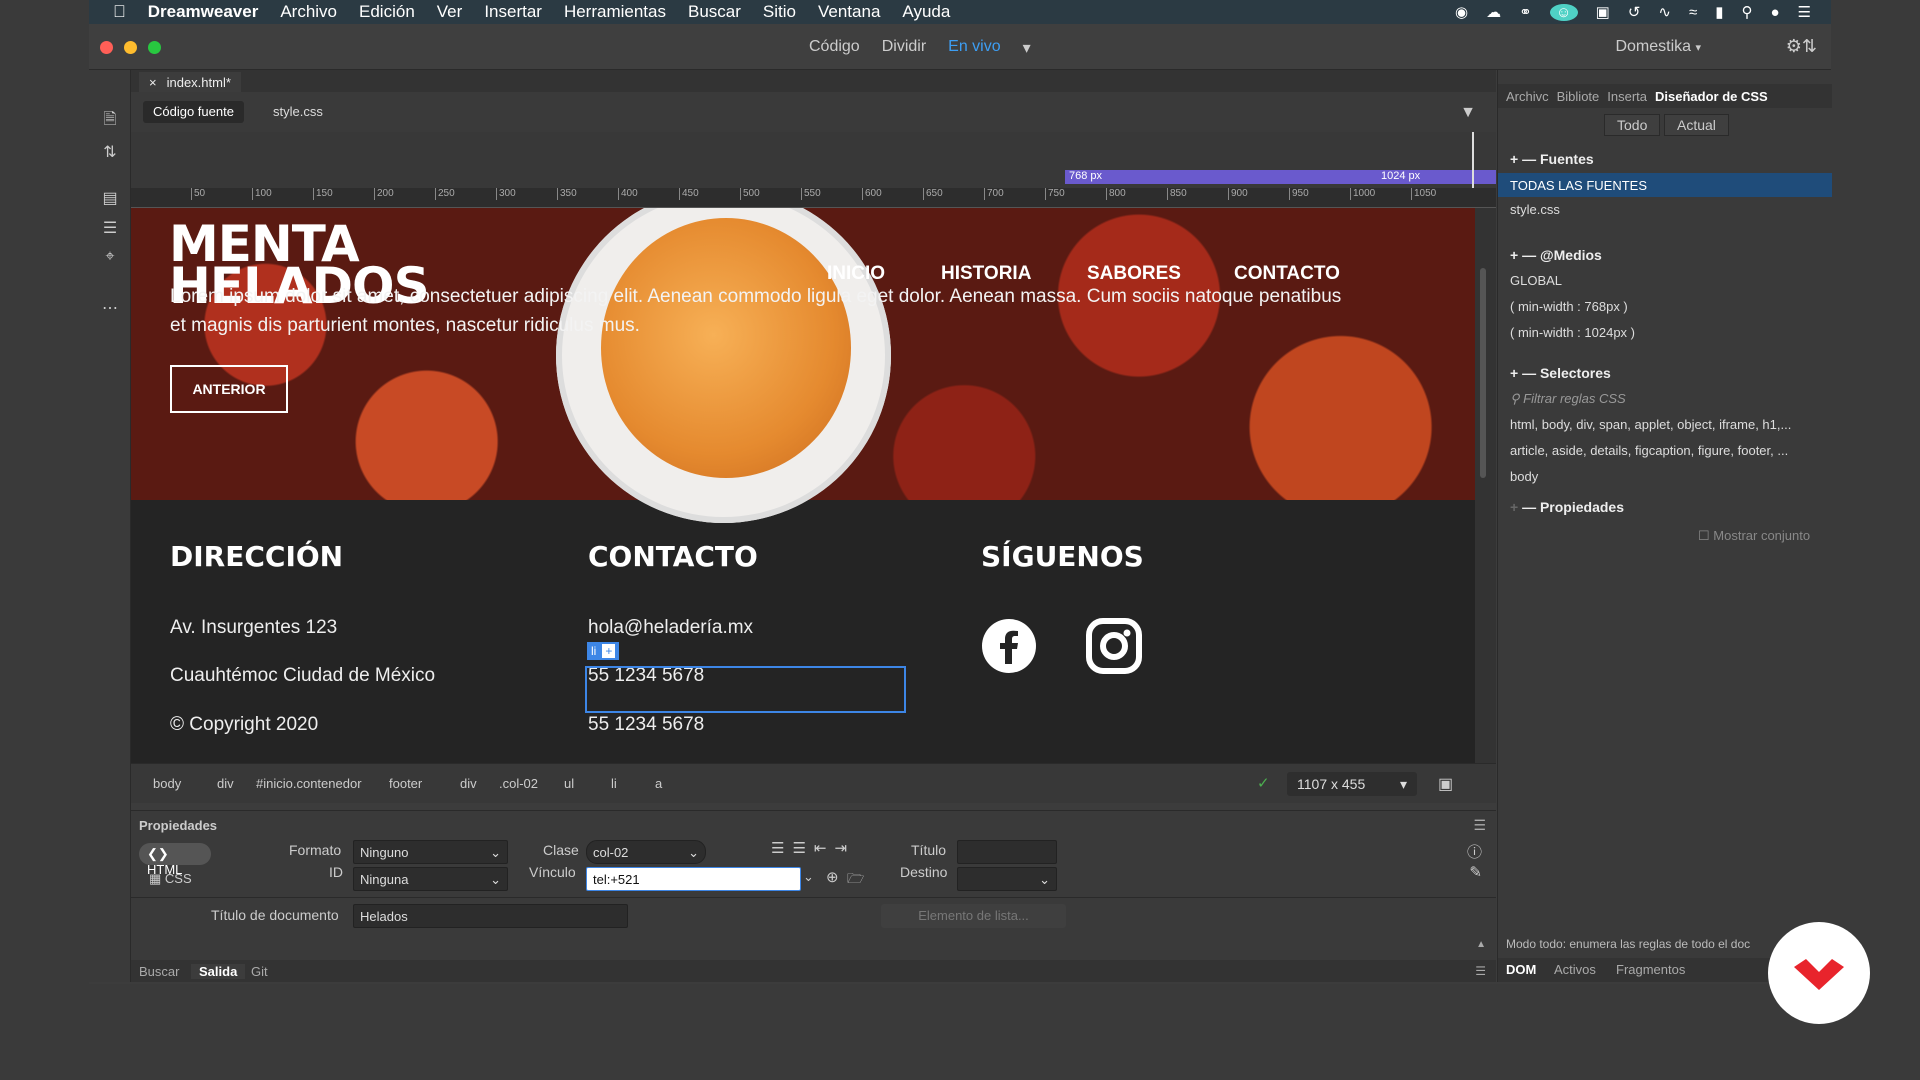 This screenshot has width=1920, height=1080. Describe the element at coordinates (167, 783) in the screenshot. I see `tag-body: body` at that location.